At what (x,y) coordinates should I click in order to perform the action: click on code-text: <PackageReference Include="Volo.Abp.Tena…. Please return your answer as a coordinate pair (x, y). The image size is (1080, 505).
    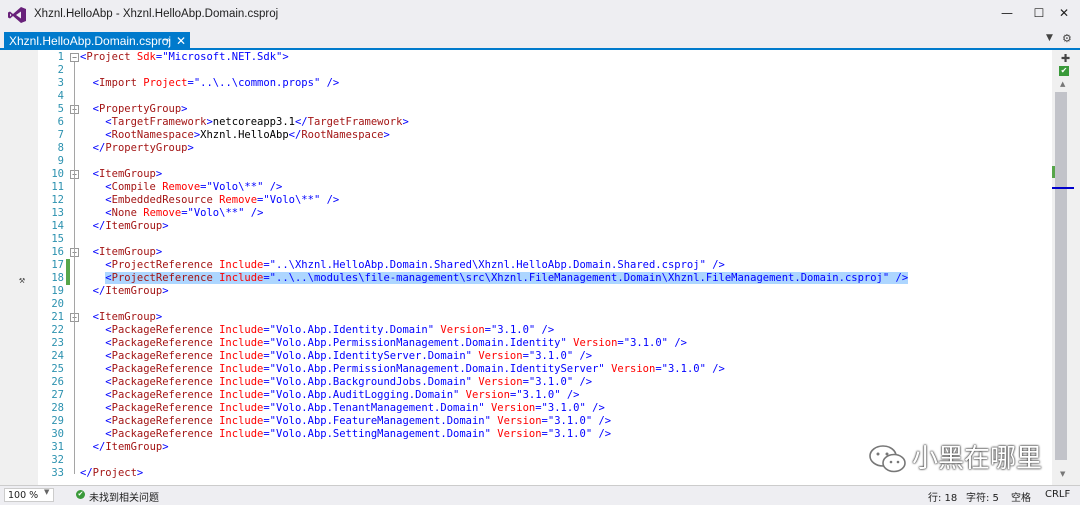
    Looking at the image, I should click on (355, 408).